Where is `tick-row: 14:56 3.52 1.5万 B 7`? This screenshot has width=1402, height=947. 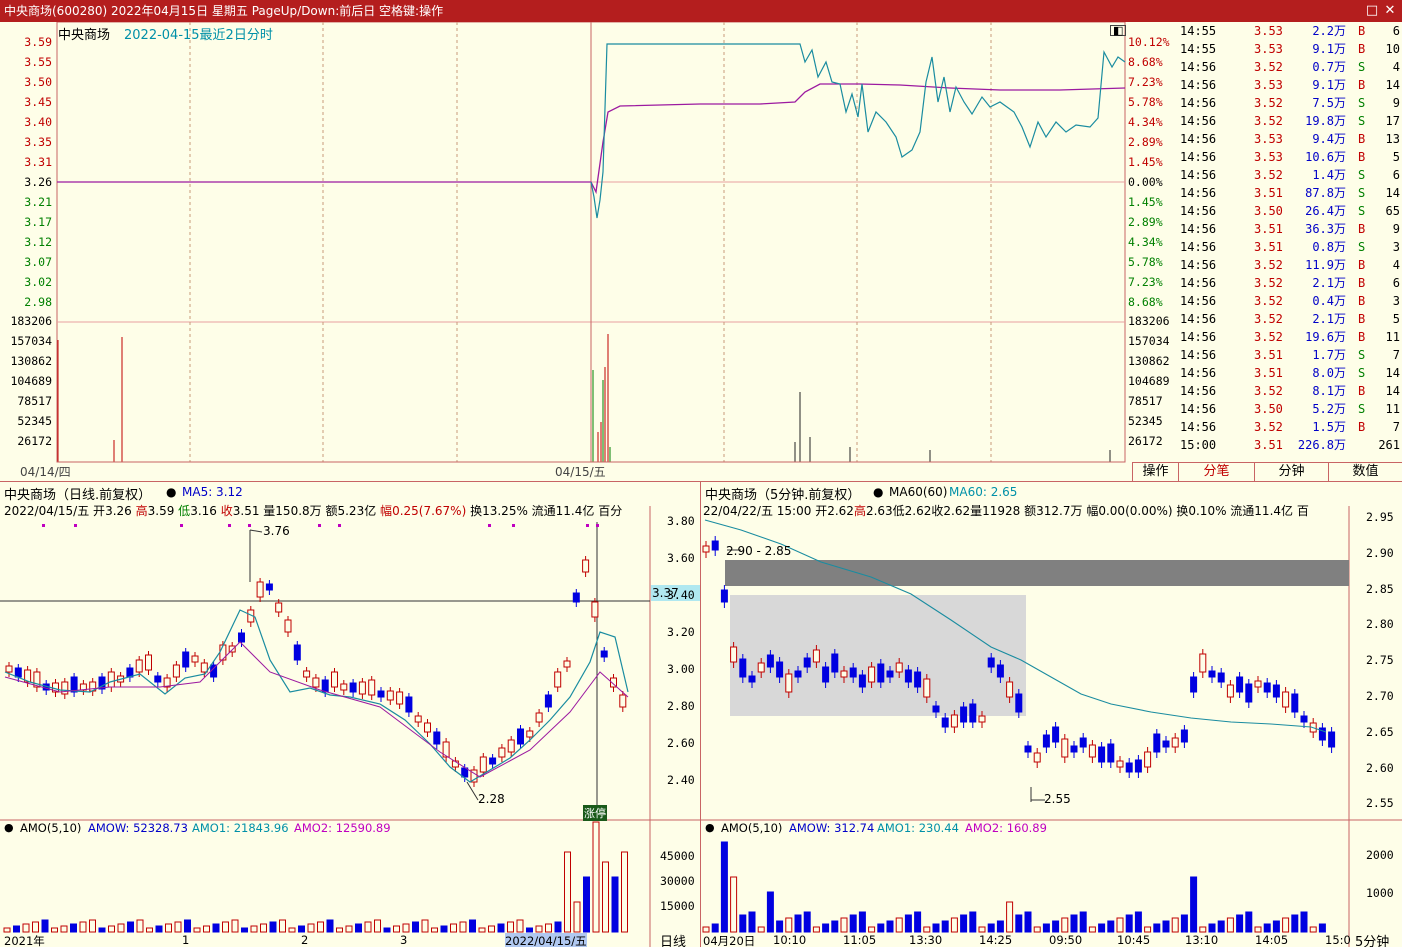
tick-row: 14:56 3.52 1.5万 B 7 is located at coordinates (1290, 427).